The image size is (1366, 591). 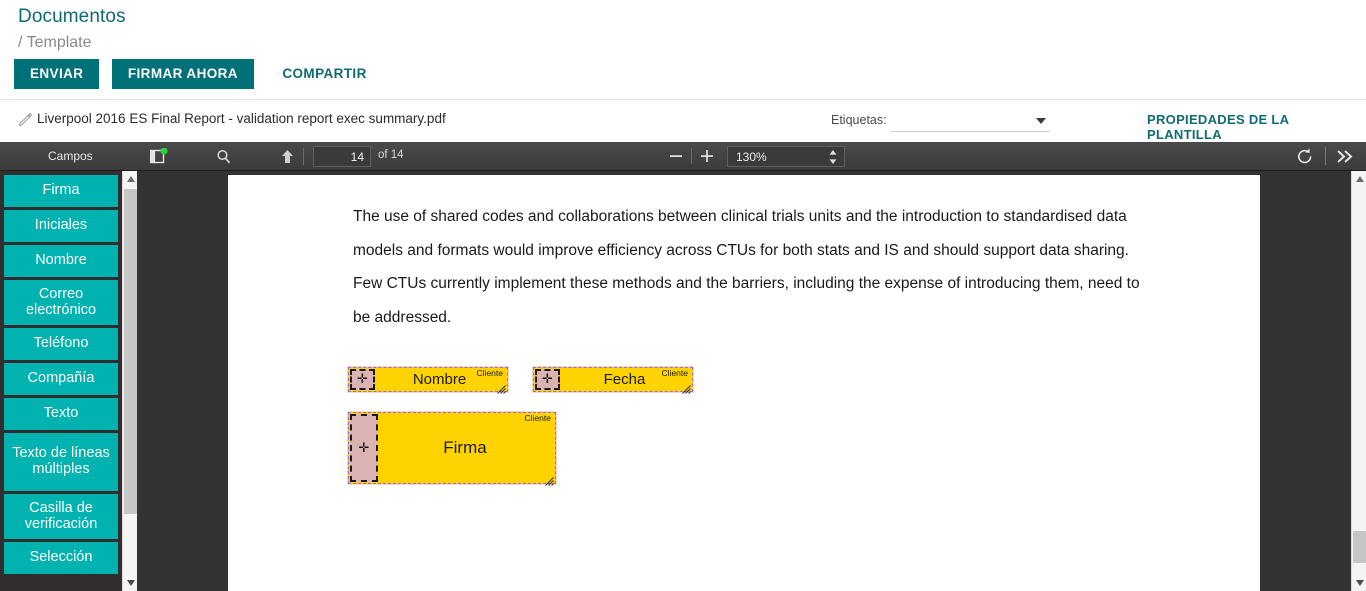 I want to click on chevron-down-icon, so click(x=1041, y=121).